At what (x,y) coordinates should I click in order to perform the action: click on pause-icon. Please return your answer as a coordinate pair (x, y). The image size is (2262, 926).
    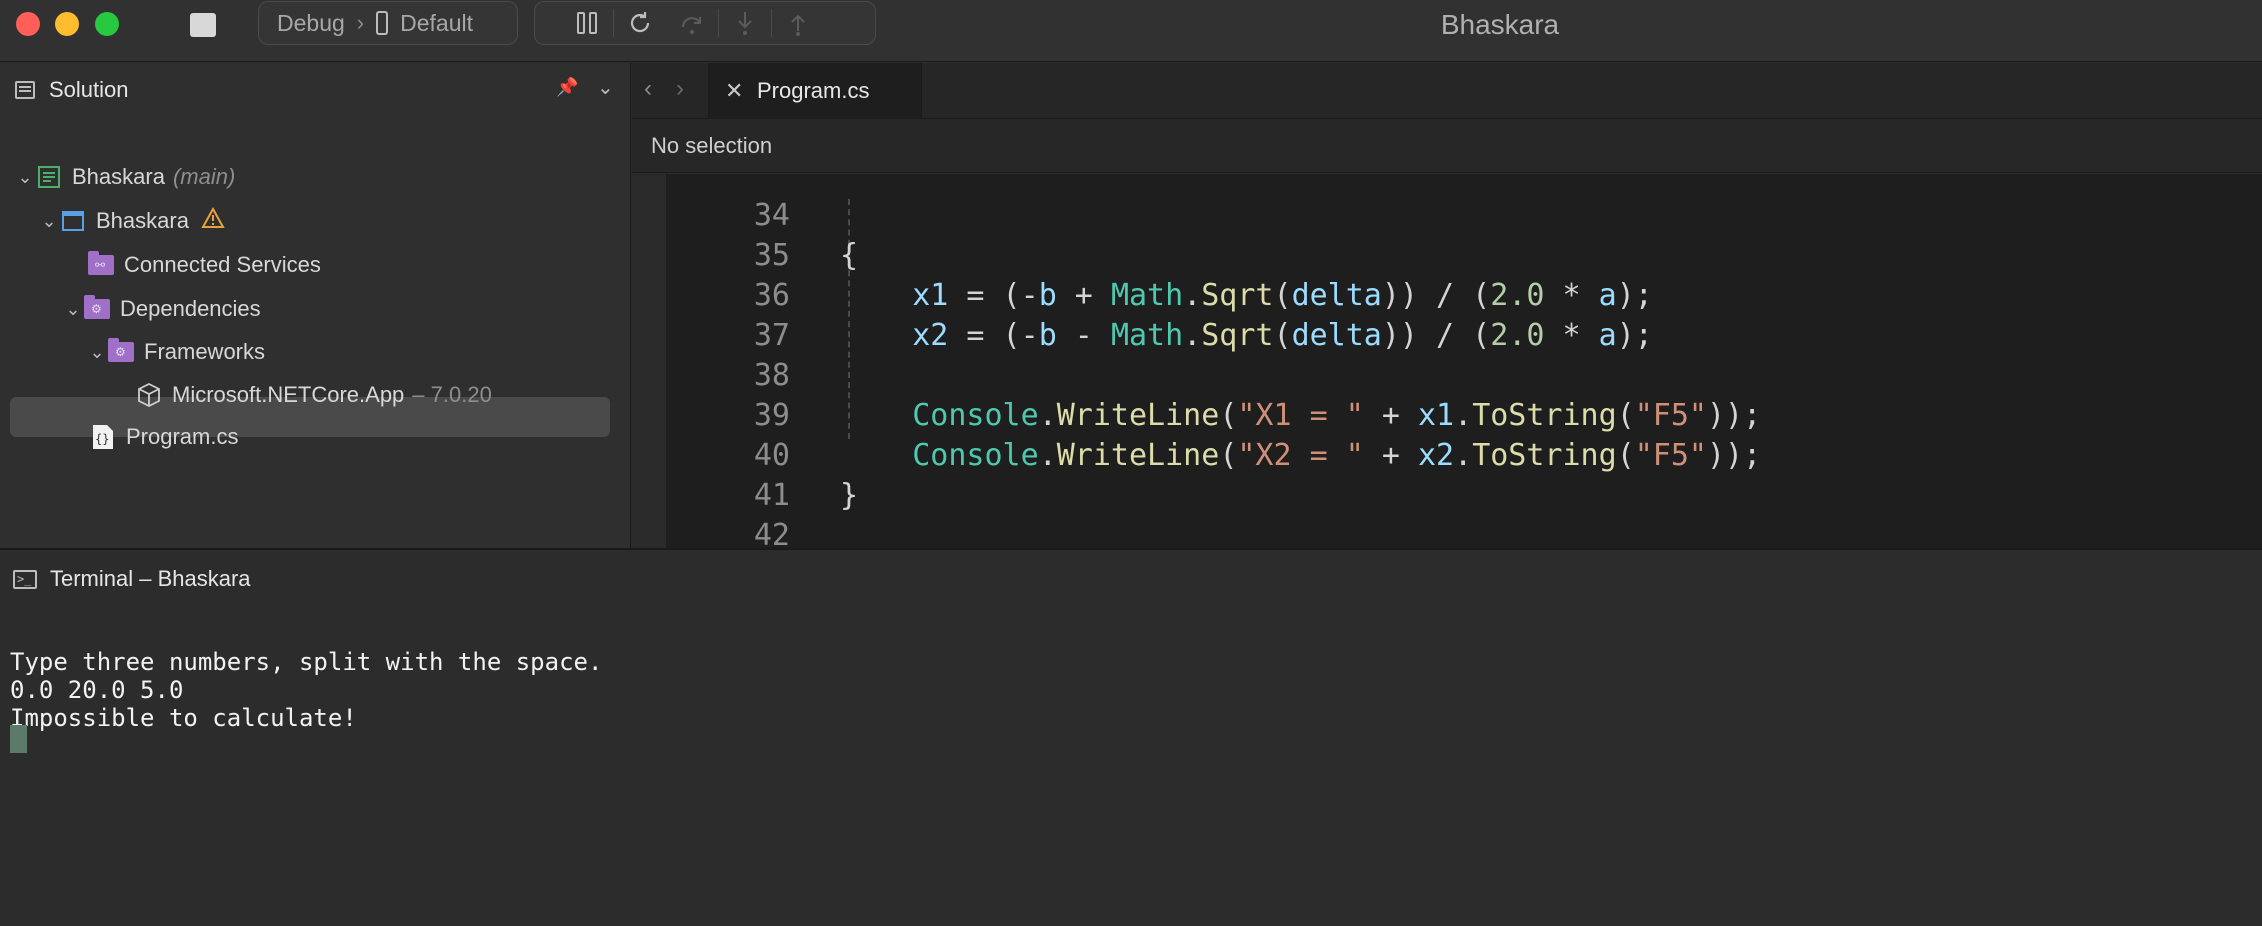
    Looking at the image, I should click on (587, 23).